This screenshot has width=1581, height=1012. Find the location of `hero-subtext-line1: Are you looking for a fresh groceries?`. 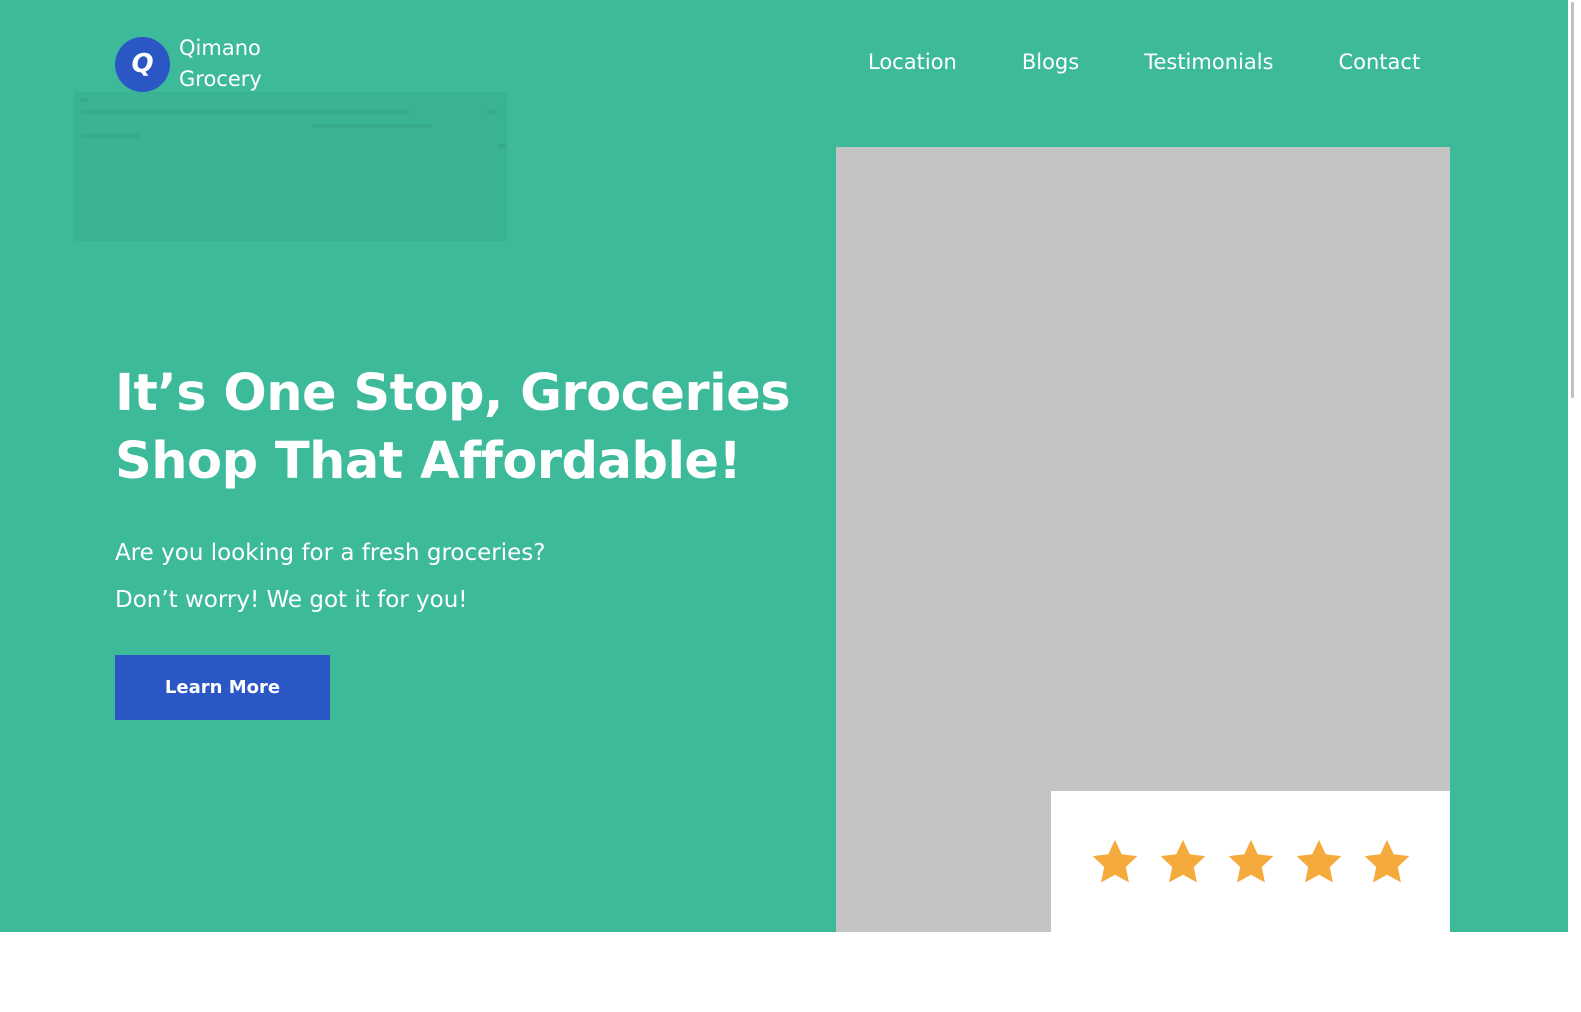

hero-subtext-line1: Are you looking for a fresh groceries? is located at coordinates (330, 553).